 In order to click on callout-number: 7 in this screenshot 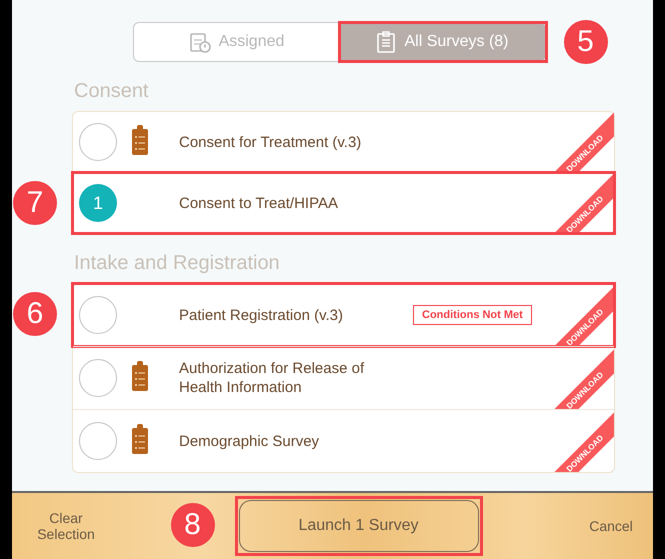, I will do `click(35, 203)`.